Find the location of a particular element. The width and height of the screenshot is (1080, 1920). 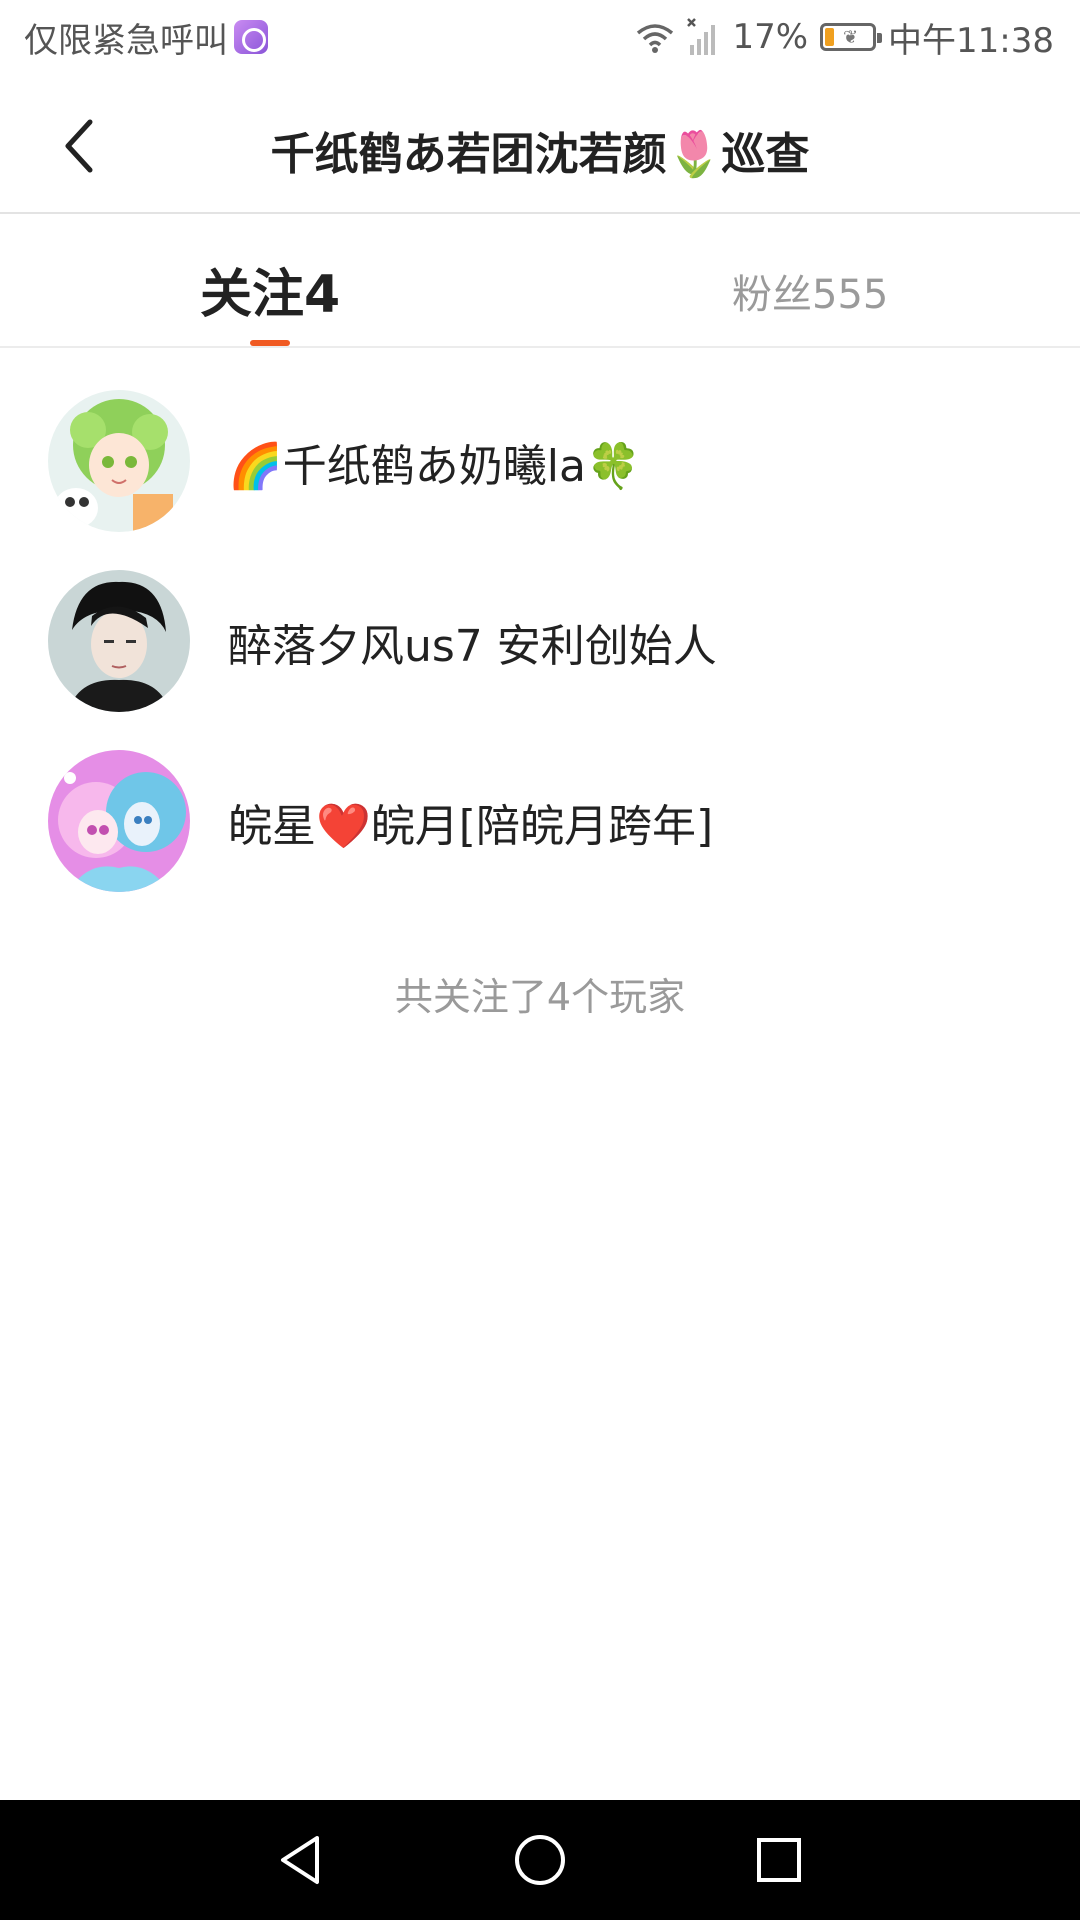

user-name: 醉落夕风us7 安利创始人 is located at coordinates (472, 646).